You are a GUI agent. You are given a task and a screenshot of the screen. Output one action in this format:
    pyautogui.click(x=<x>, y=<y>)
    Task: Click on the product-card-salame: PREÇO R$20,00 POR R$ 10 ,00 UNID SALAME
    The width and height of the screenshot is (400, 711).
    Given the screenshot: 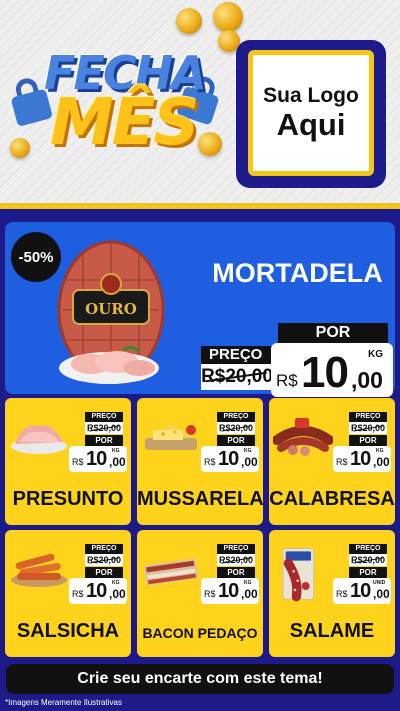 What is the action you would take?
    pyautogui.click(x=332, y=593)
    